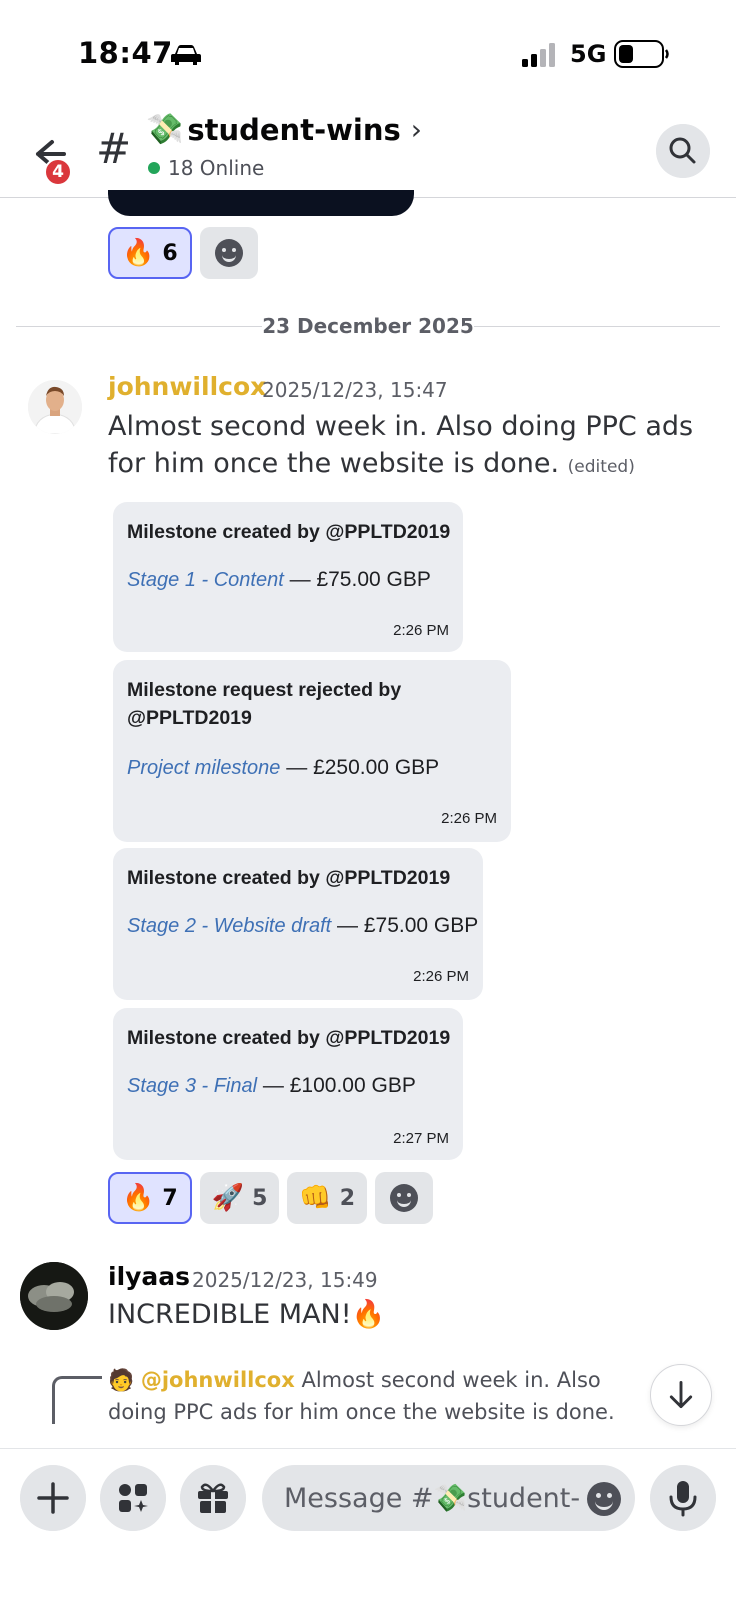  I want to click on reactions-row: 🔥 7 🚀 5 👊 2, so click(271, 1198).